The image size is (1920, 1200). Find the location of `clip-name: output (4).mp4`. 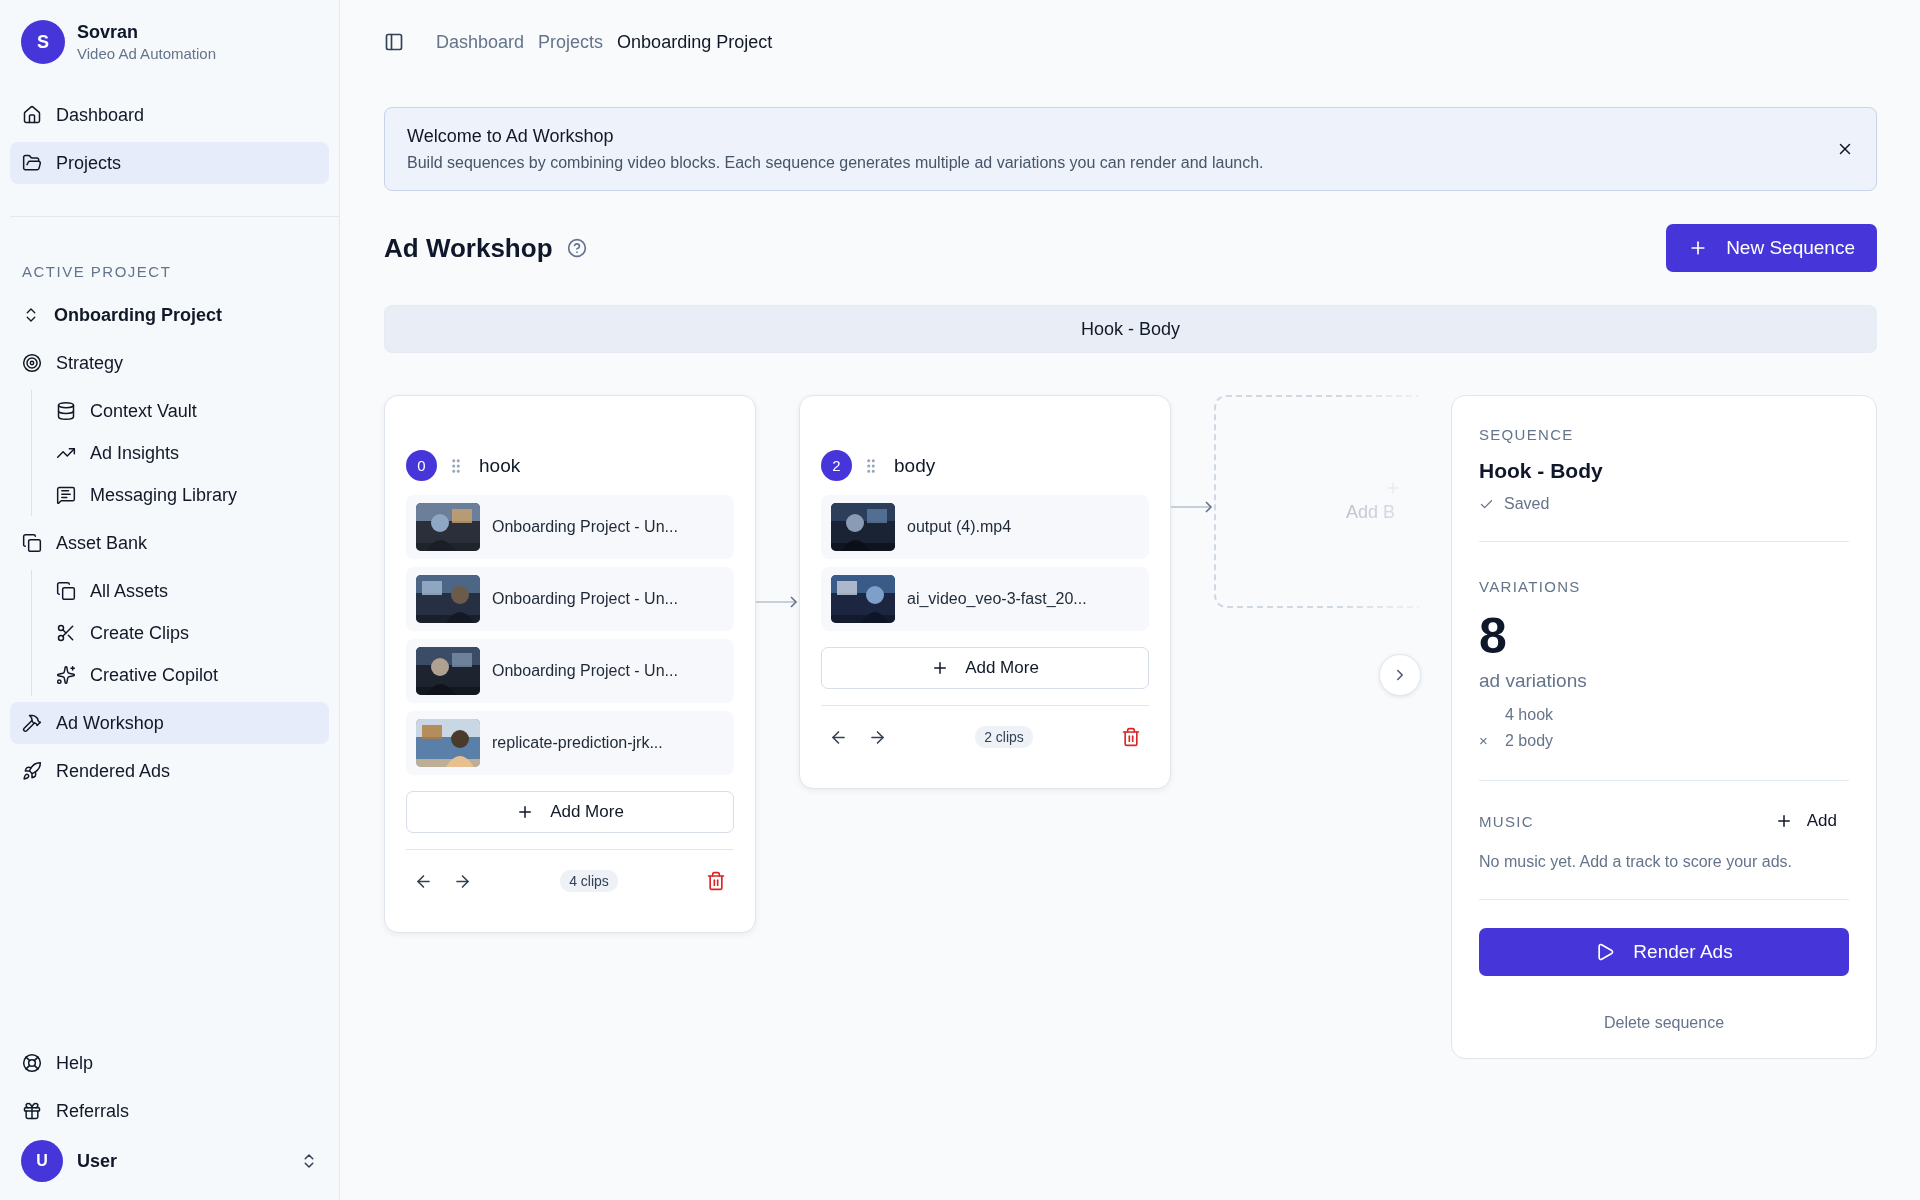

clip-name: output (4).mp4 is located at coordinates (959, 527).